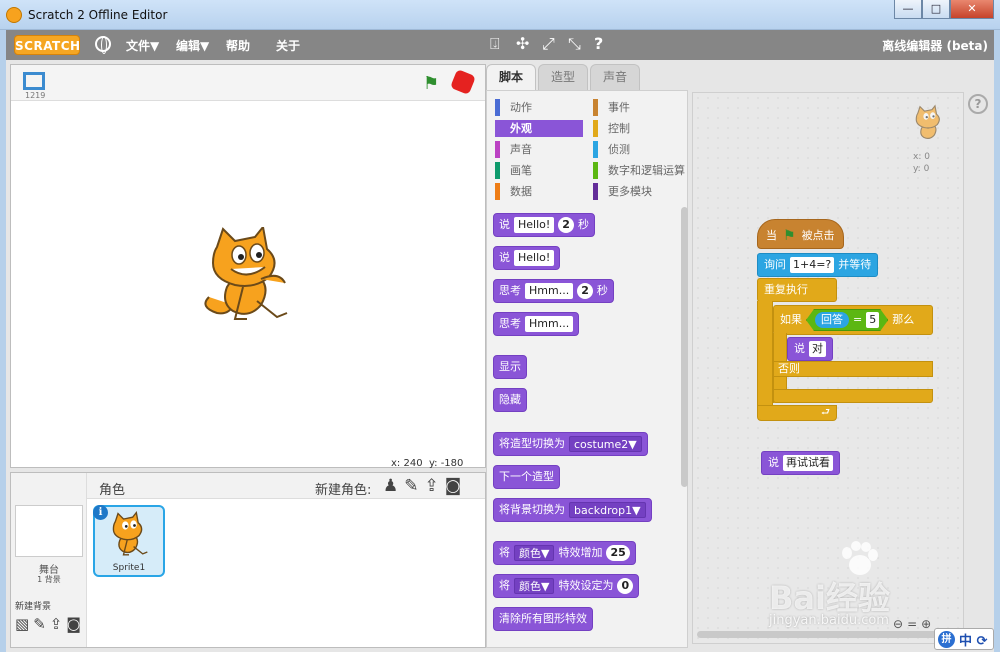  I want to click on menu-help: 帮助, so click(238, 45).